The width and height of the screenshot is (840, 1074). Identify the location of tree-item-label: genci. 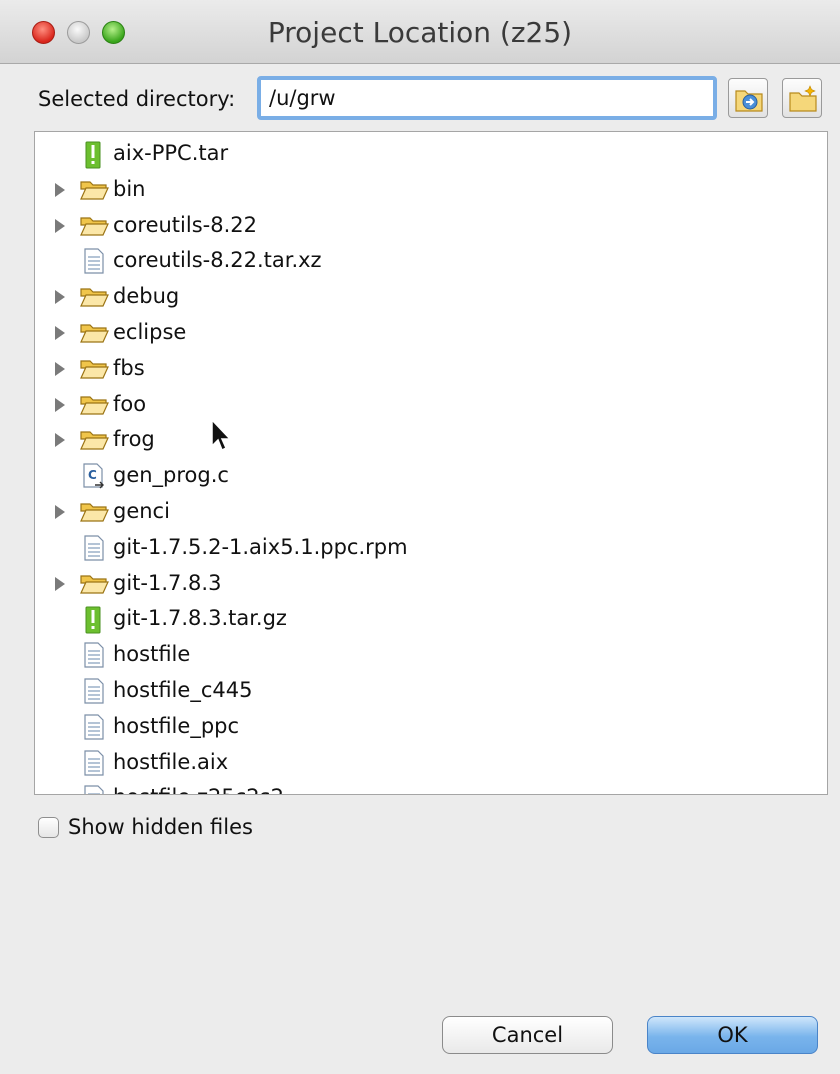
(141, 511).